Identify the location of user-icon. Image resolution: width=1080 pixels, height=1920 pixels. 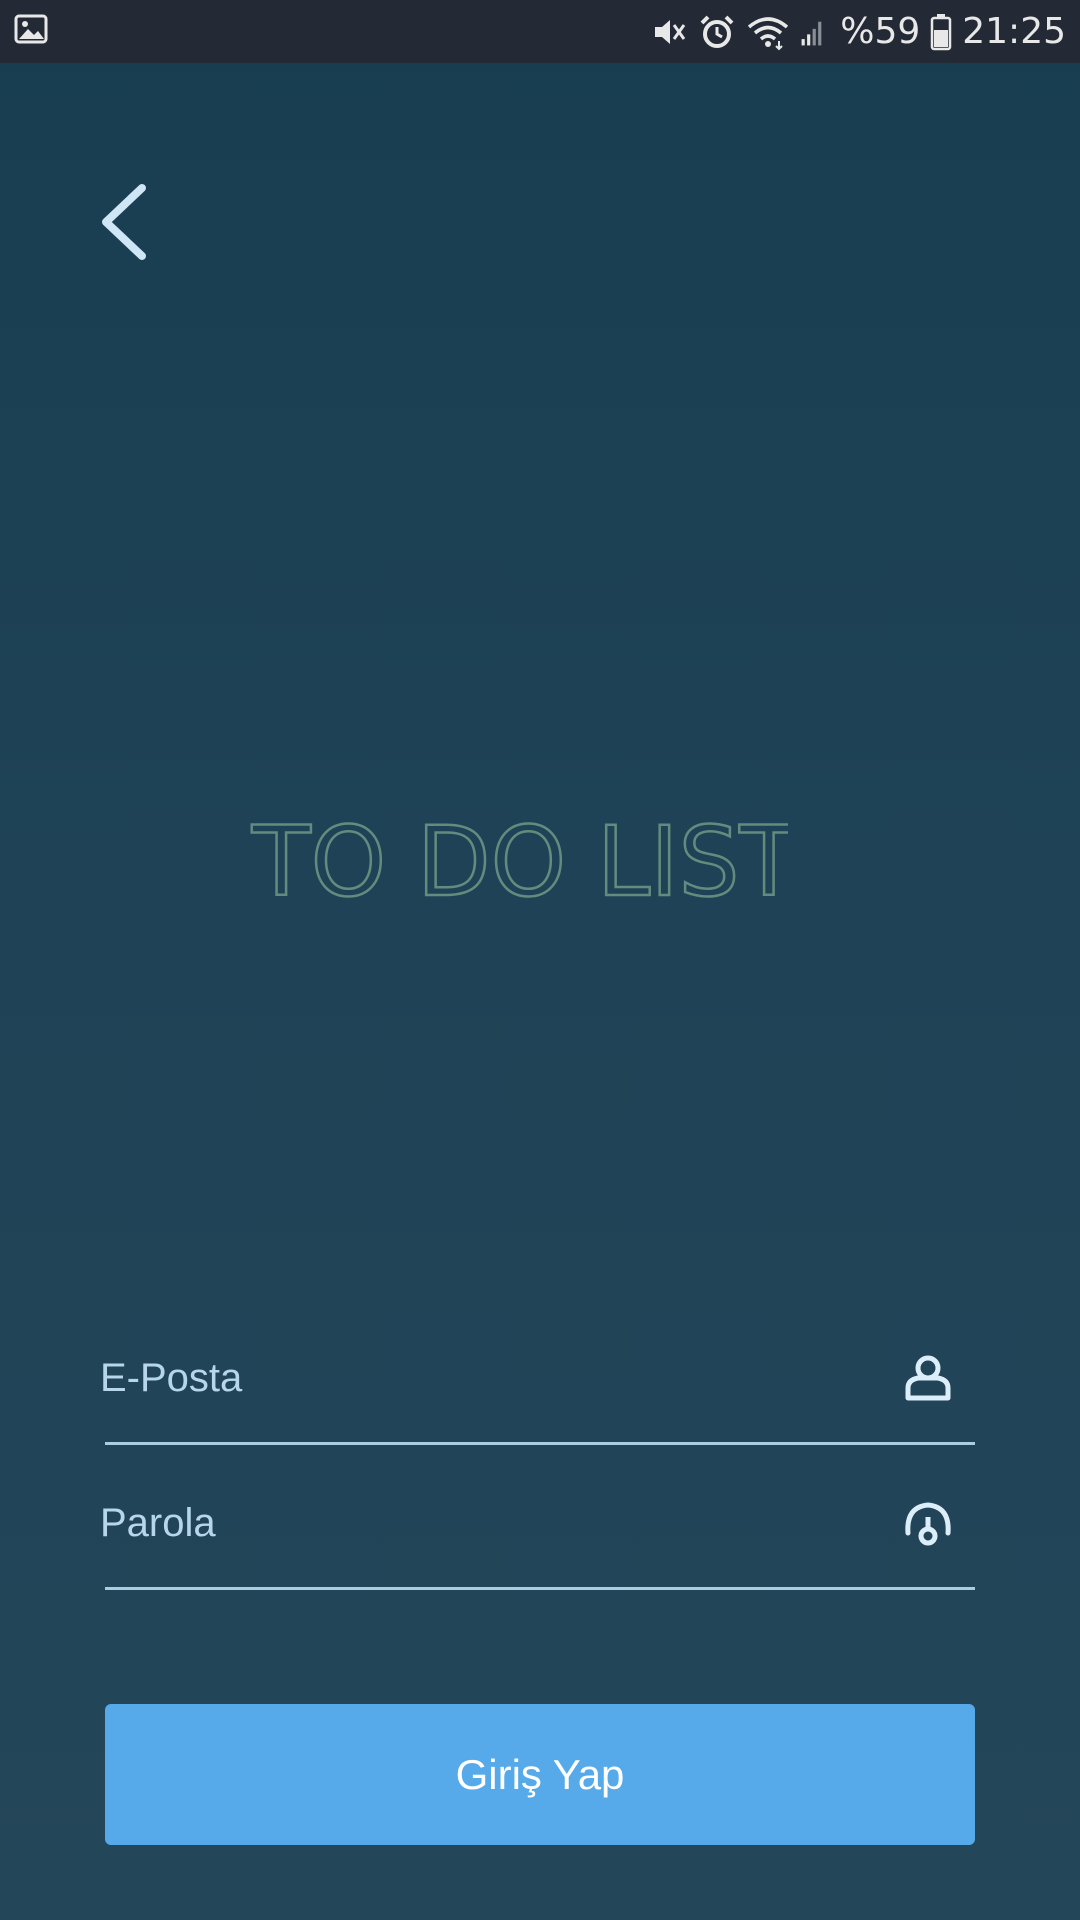
(928, 1378).